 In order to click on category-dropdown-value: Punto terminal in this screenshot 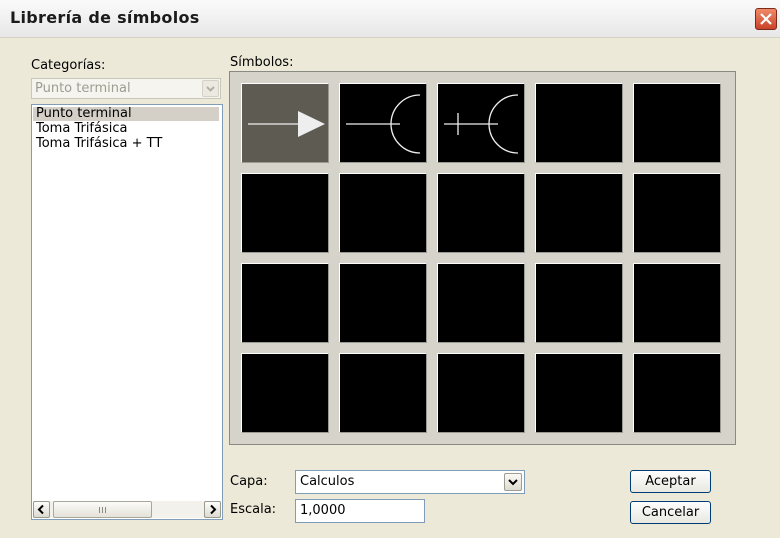, I will do `click(83, 88)`.